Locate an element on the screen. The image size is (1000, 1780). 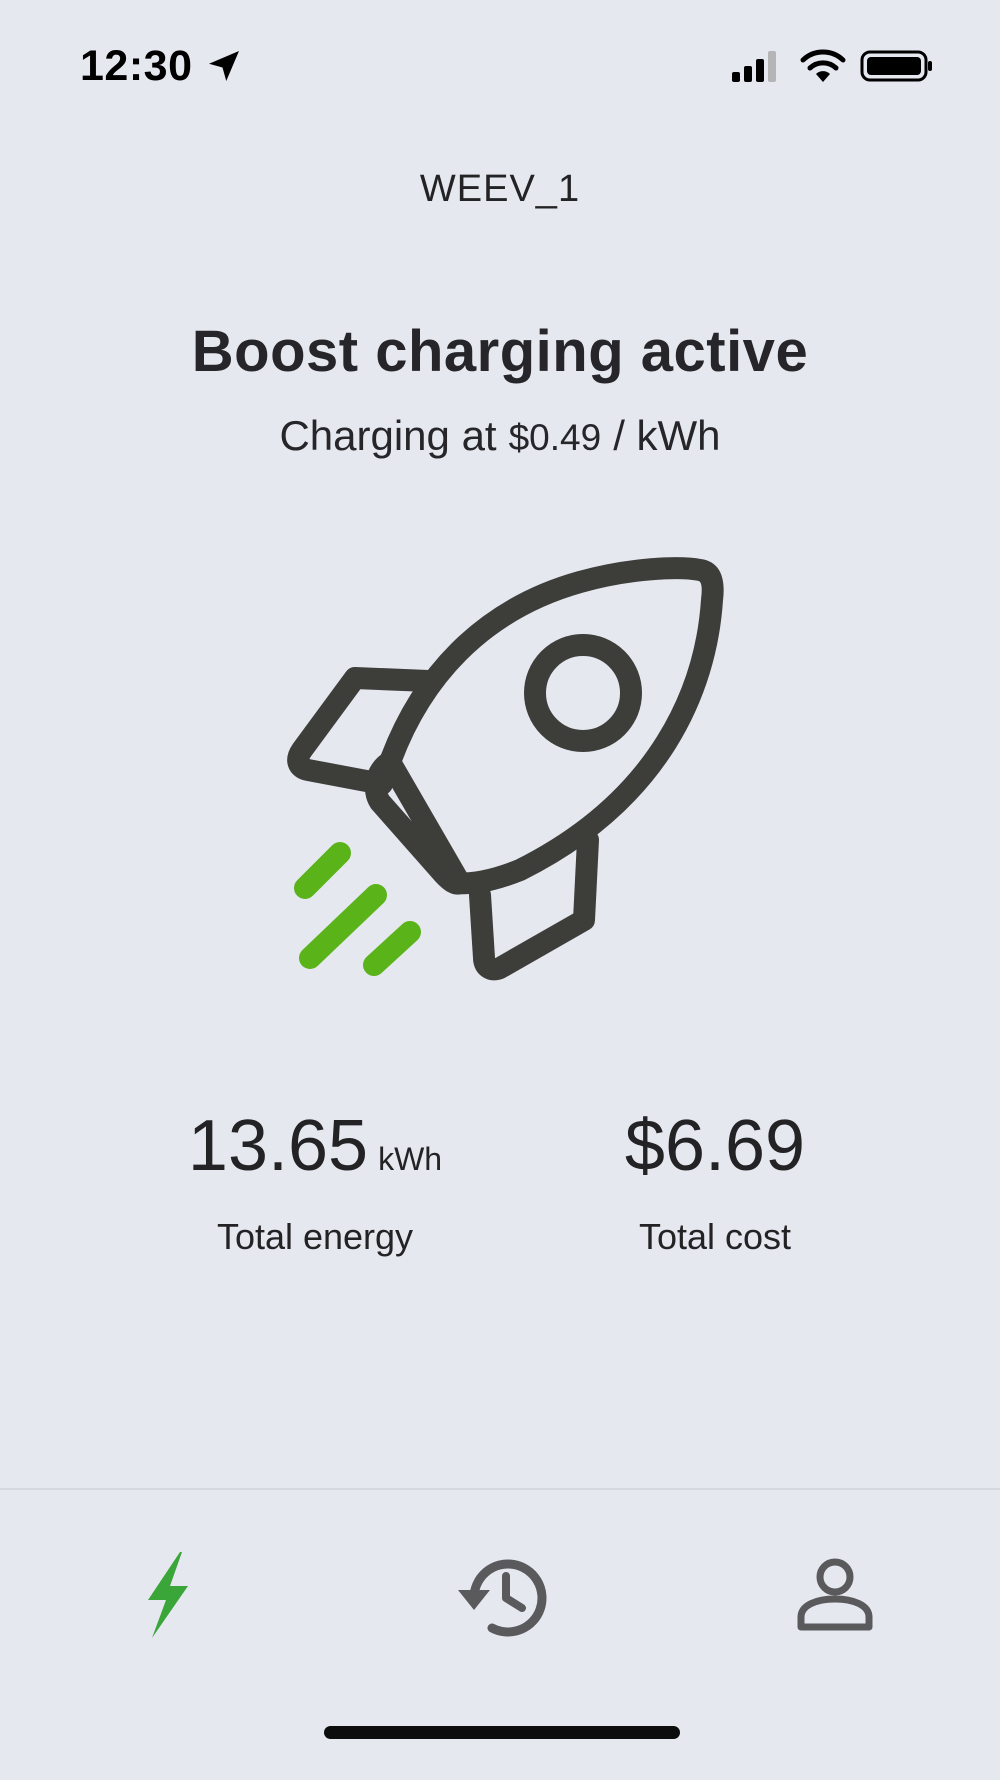
rate-value: $0.49 is located at coordinates (555, 437).